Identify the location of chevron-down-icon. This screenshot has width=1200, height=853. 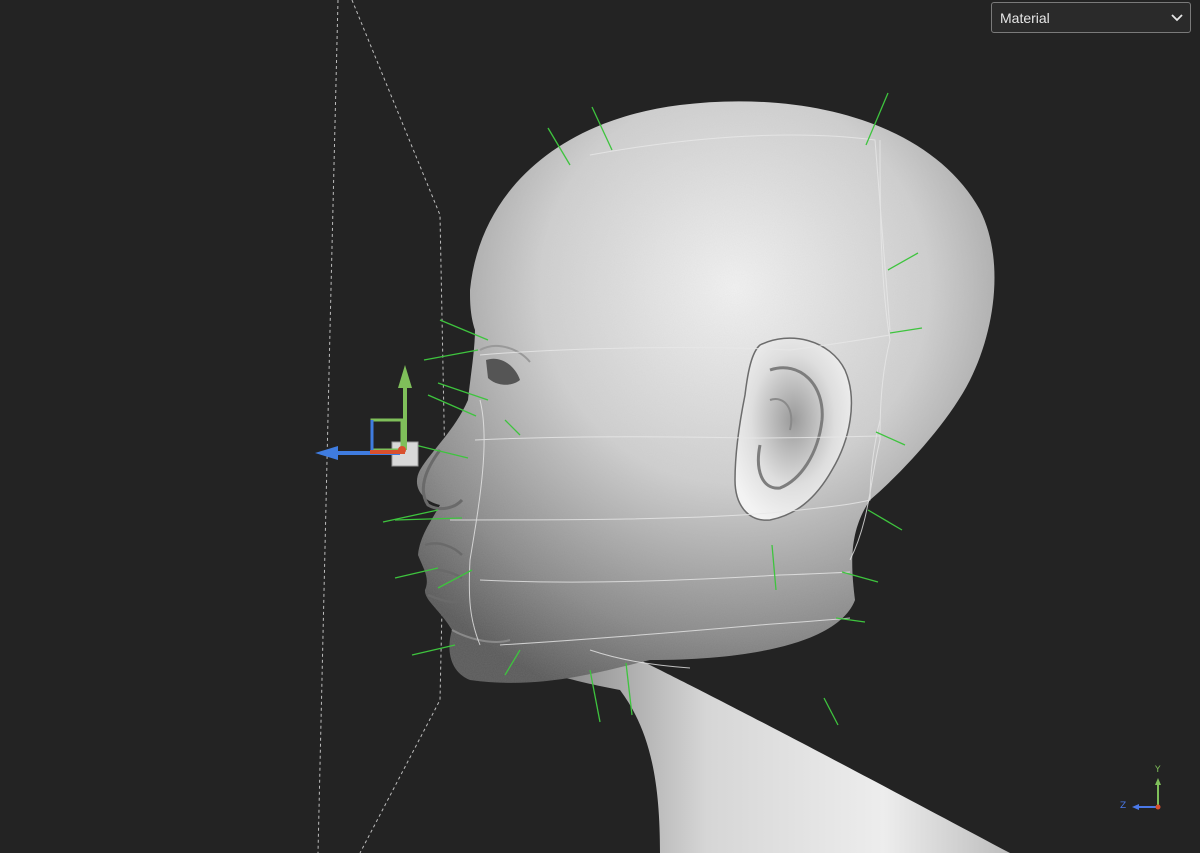
(1177, 18).